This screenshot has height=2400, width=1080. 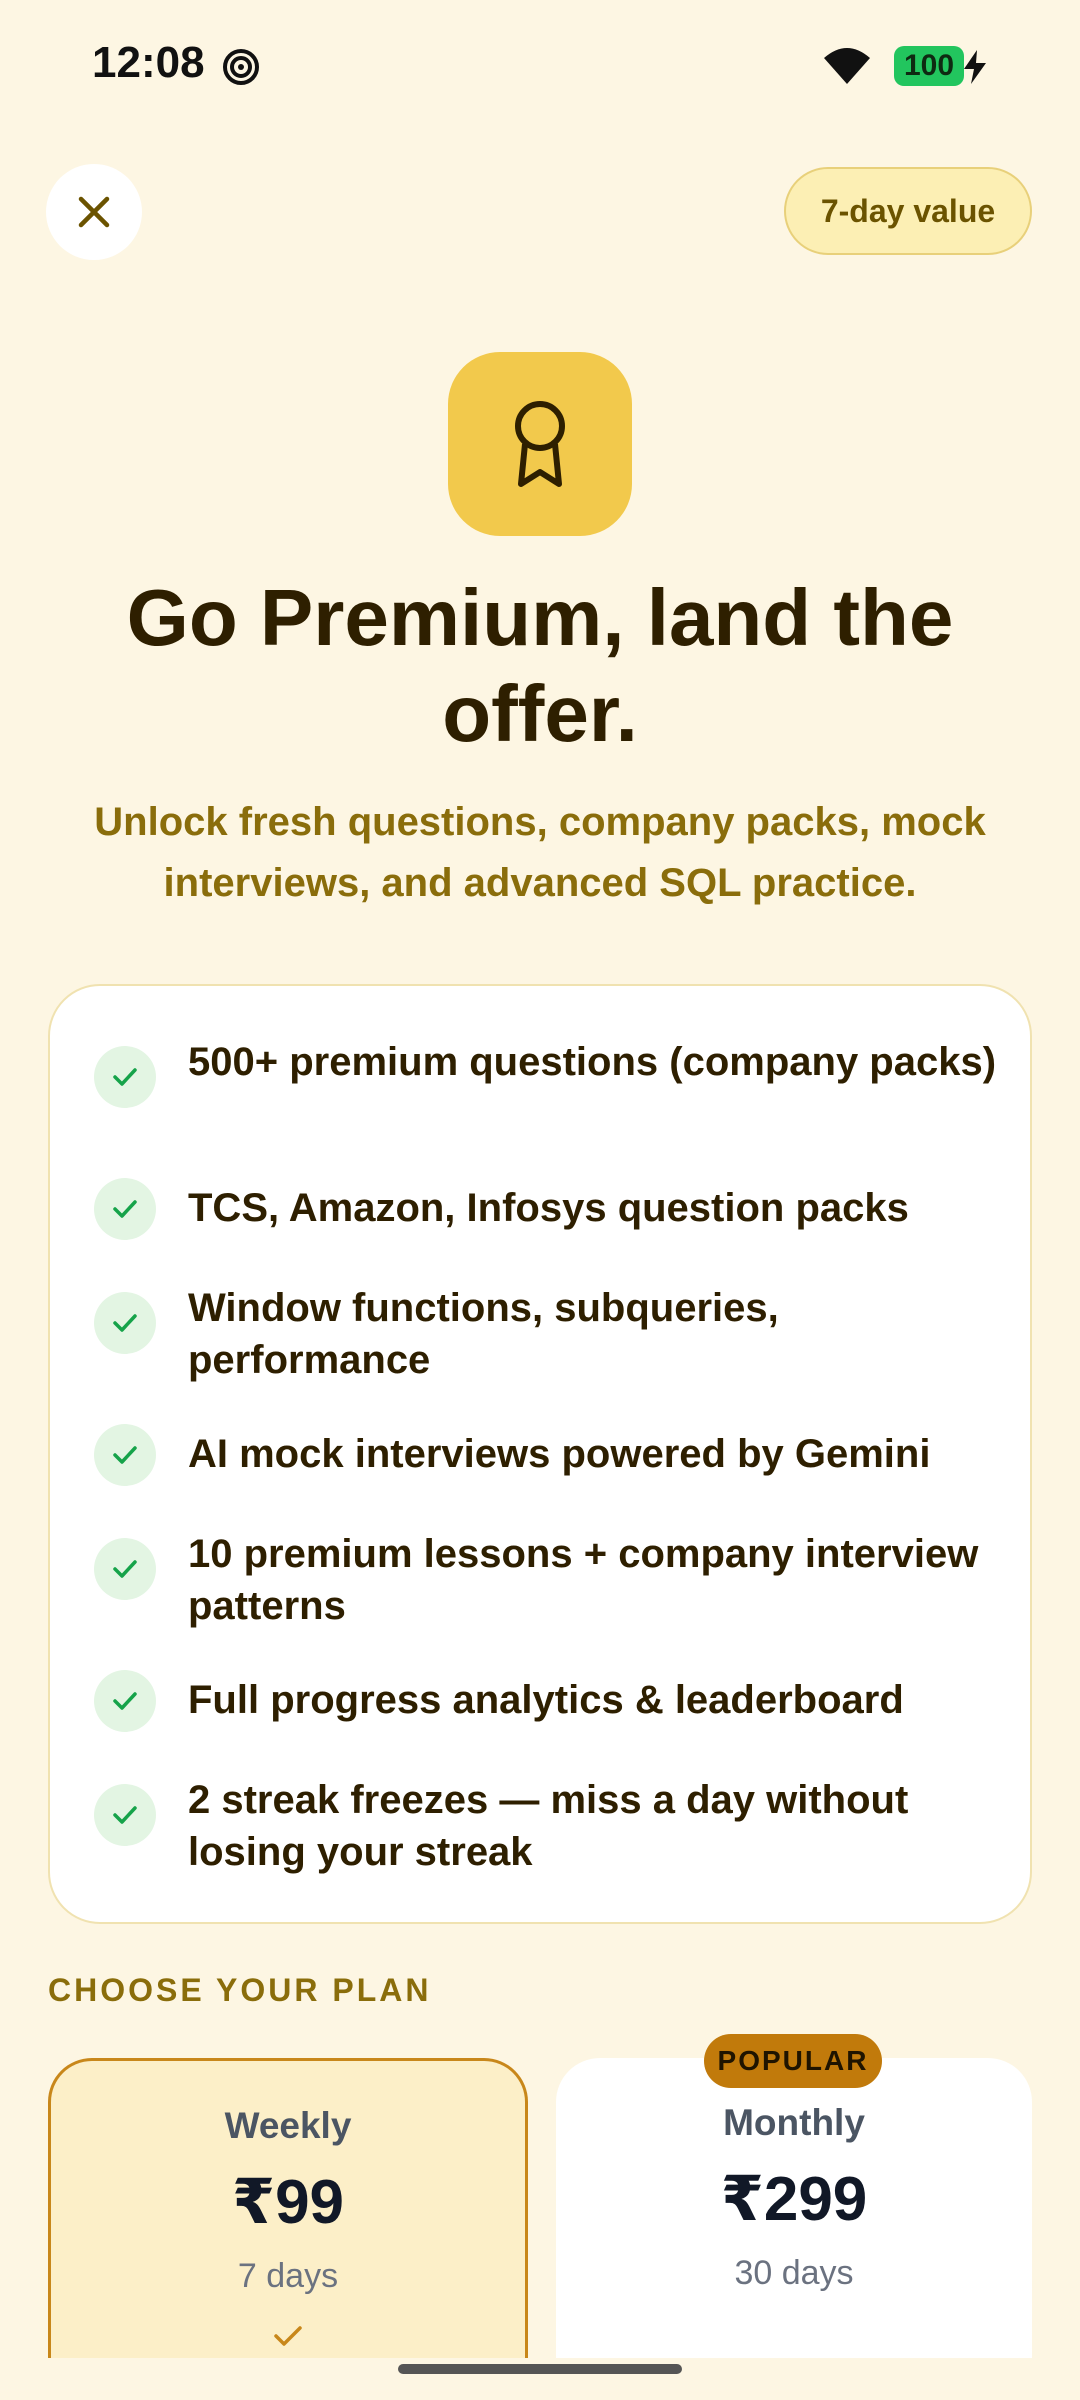 What do you see at coordinates (546, 1700) in the screenshot?
I see `feature-text: Full progress analytics & leaderboard` at bounding box center [546, 1700].